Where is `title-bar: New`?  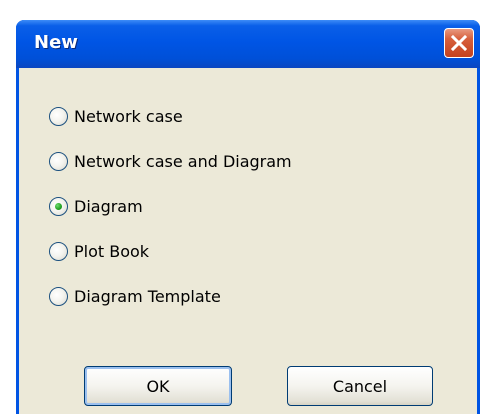
title-bar: New is located at coordinates (248, 44).